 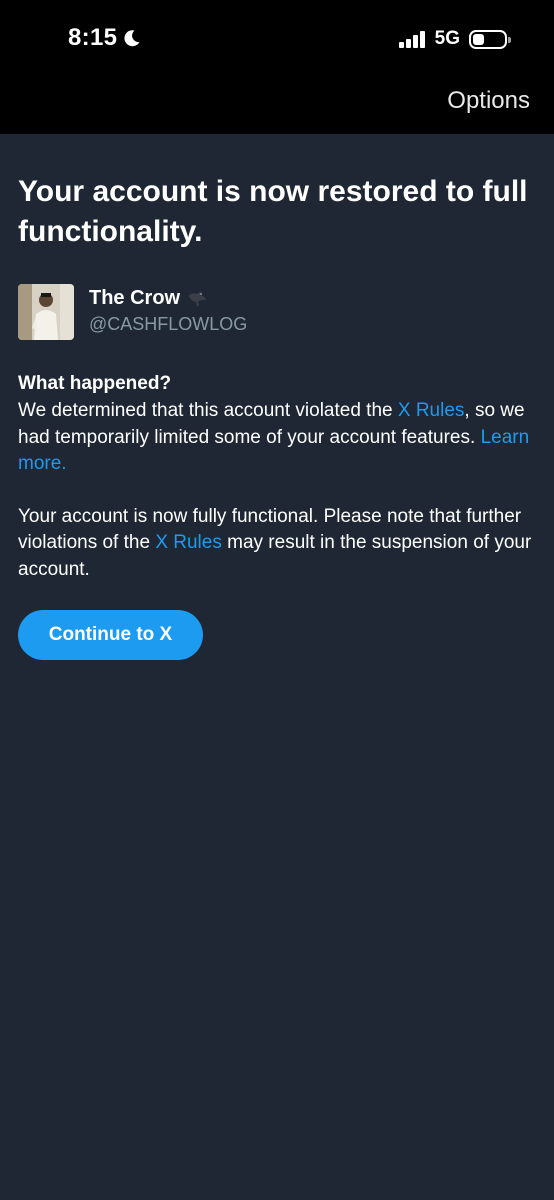 What do you see at coordinates (168, 324) in the screenshot?
I see `user-handle: @CASHFLOWLOG` at bounding box center [168, 324].